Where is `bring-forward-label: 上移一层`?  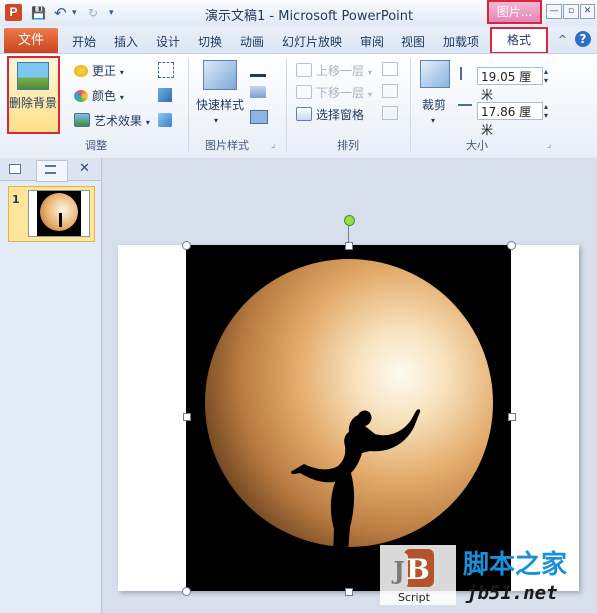
bring-forward-label: 上移一层 is located at coordinates (340, 71).